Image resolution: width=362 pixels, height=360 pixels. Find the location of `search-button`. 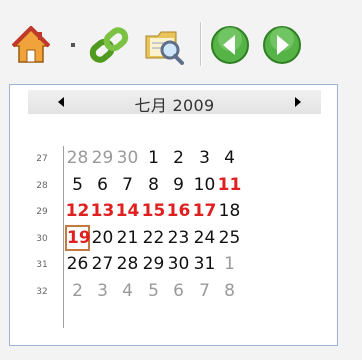

search-button is located at coordinates (165, 45).